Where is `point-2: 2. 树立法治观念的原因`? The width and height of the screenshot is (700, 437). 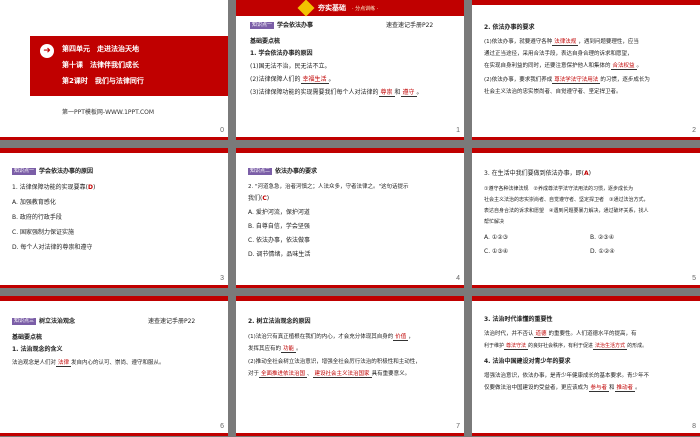
point-2: 2. 树立法治观念的原因 is located at coordinates (279, 321).